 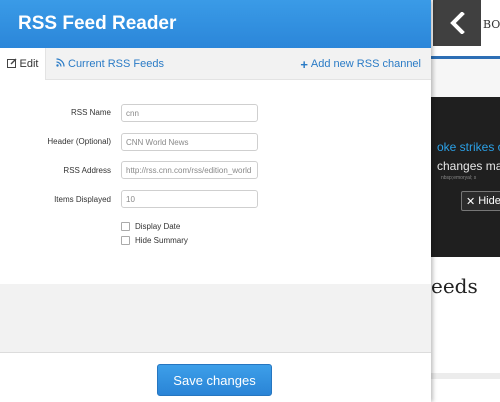 I want to click on tab-edit-label: Edit, so click(x=29, y=64).